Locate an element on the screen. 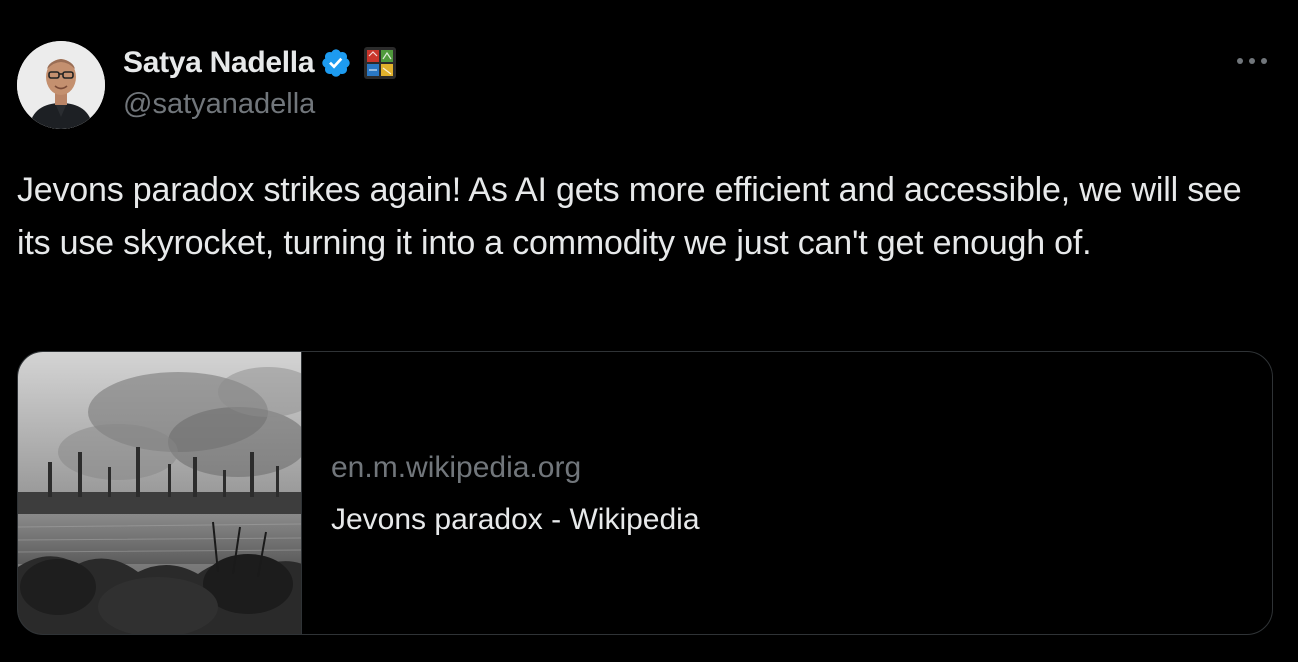 This screenshot has width=1298, height=662. more-options-button is located at coordinates (1252, 61).